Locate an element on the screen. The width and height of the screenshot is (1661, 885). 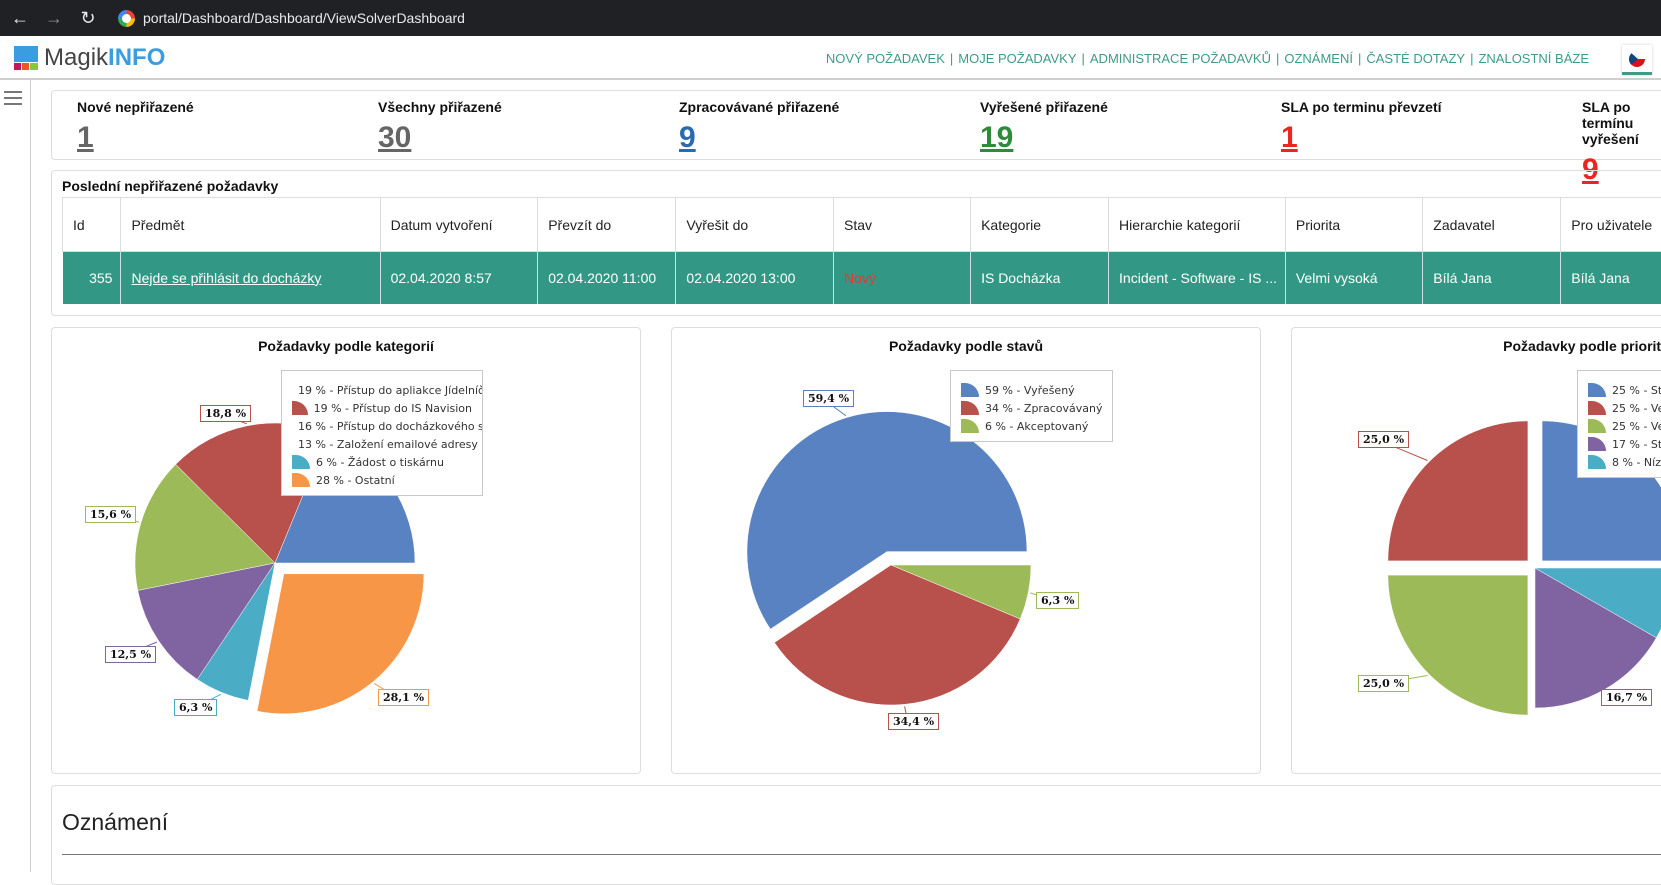
col-status: Stav is located at coordinates (902, 225).